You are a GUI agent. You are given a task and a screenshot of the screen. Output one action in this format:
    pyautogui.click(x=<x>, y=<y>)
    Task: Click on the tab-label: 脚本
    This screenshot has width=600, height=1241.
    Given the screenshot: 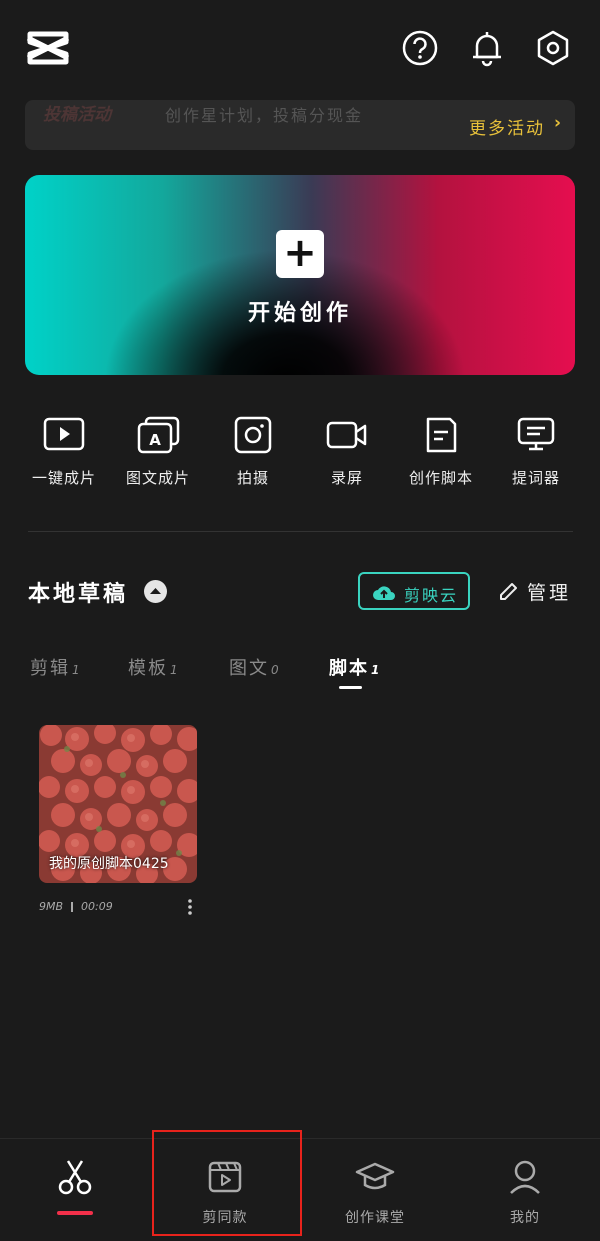 What is the action you would take?
    pyautogui.click(x=349, y=668)
    